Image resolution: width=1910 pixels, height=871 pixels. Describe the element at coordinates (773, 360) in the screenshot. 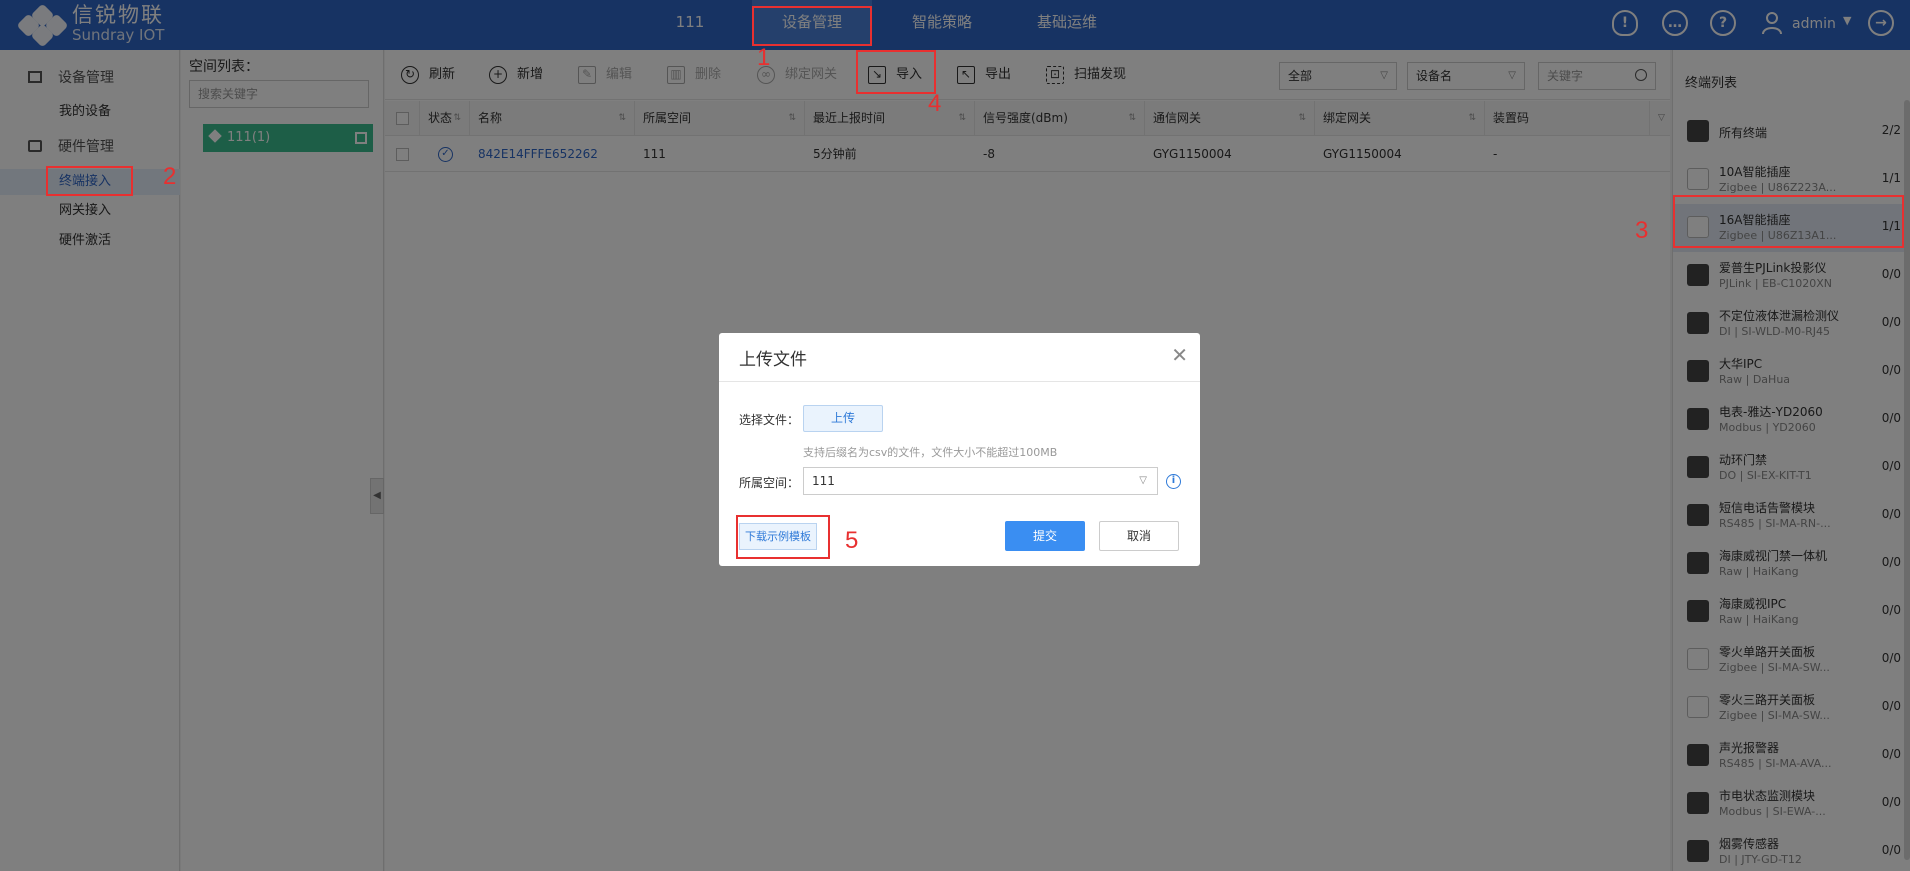

I see `dialog-title: 上传文件` at that location.